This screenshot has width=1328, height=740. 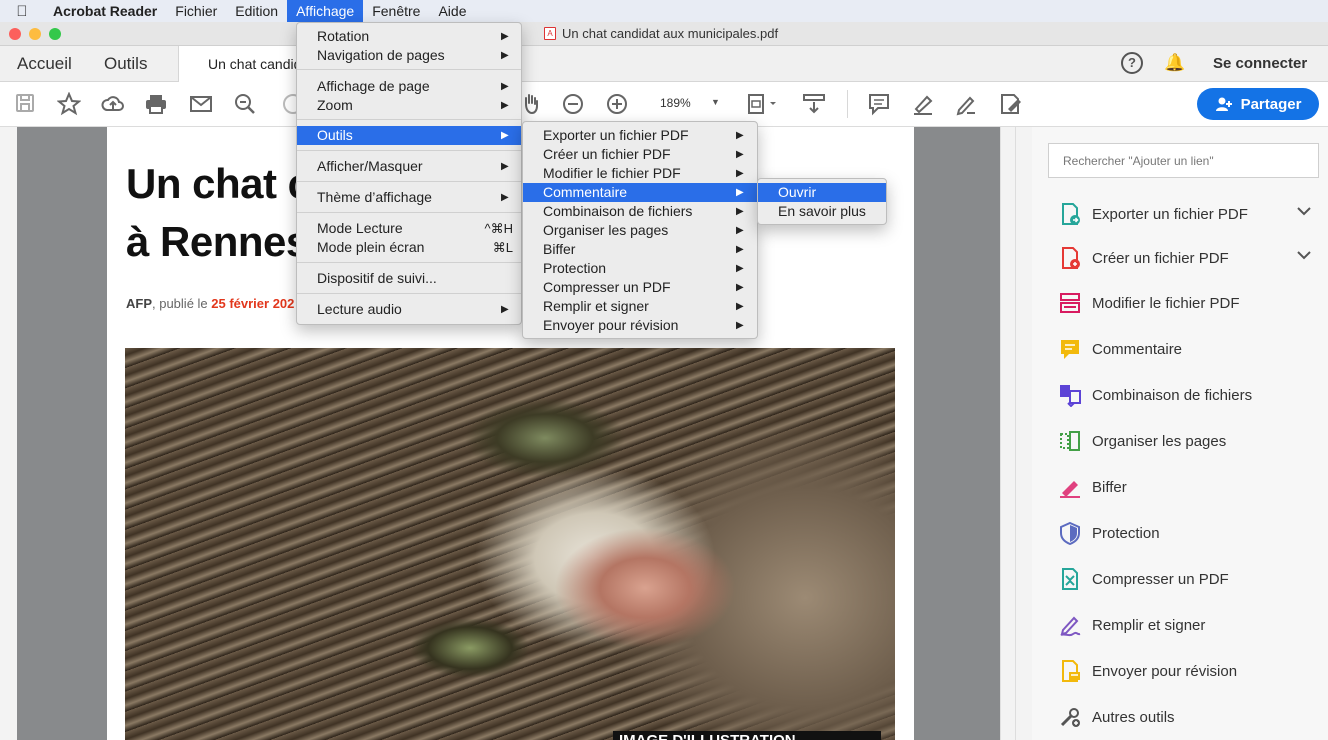 I want to click on outils-menu-item: Biffer ▶, so click(x=640, y=249).